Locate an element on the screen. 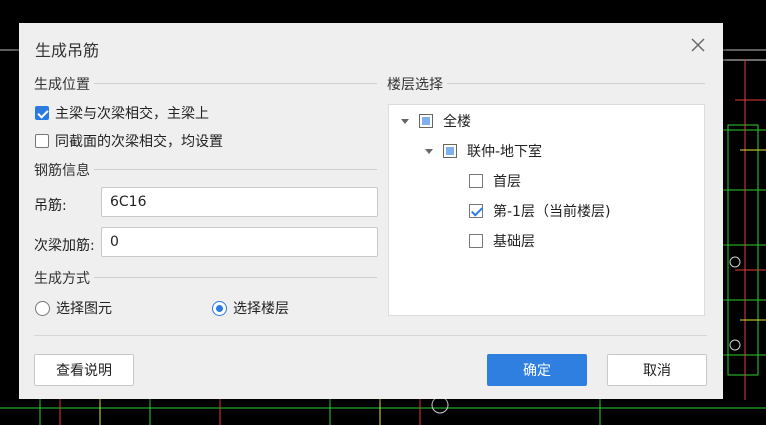 The image size is (766, 425). select-floor-label: 选择楼层 is located at coordinates (261, 309).